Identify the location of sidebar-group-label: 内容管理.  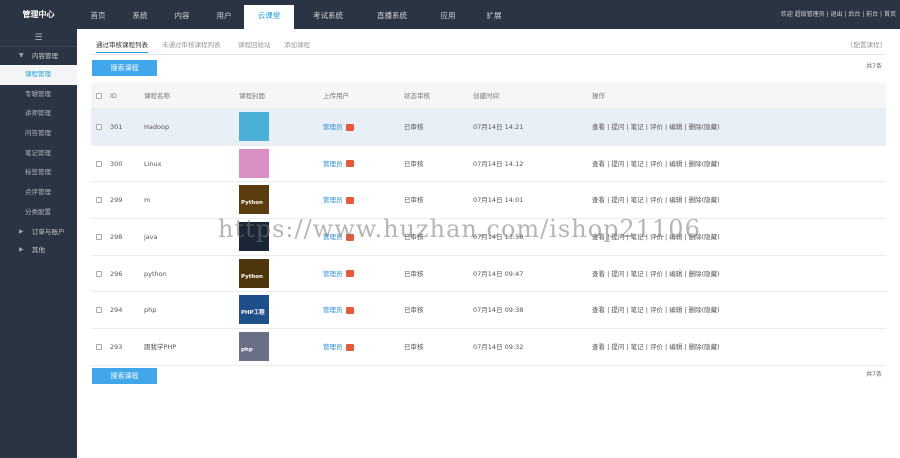
(45, 56).